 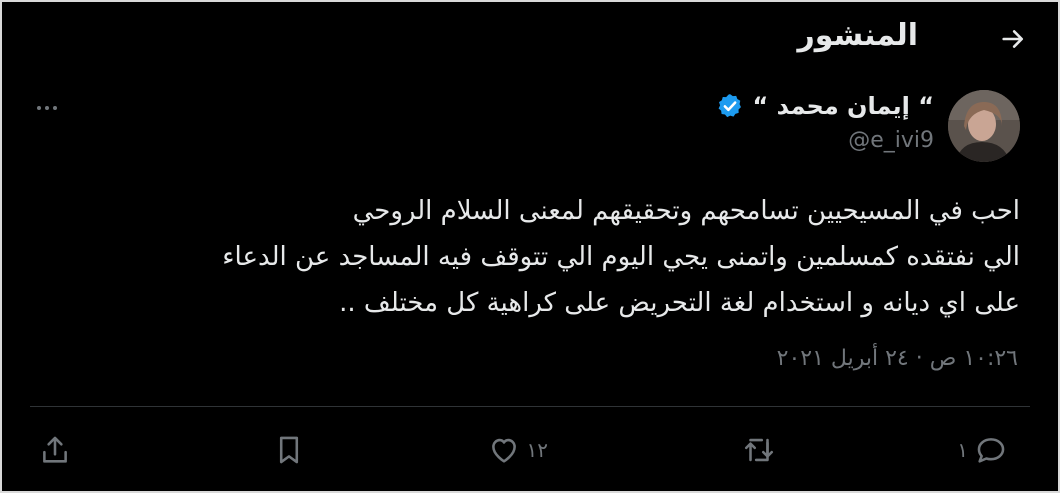 I want to click on display-name: “ إيمان محمد “, so click(x=843, y=106).